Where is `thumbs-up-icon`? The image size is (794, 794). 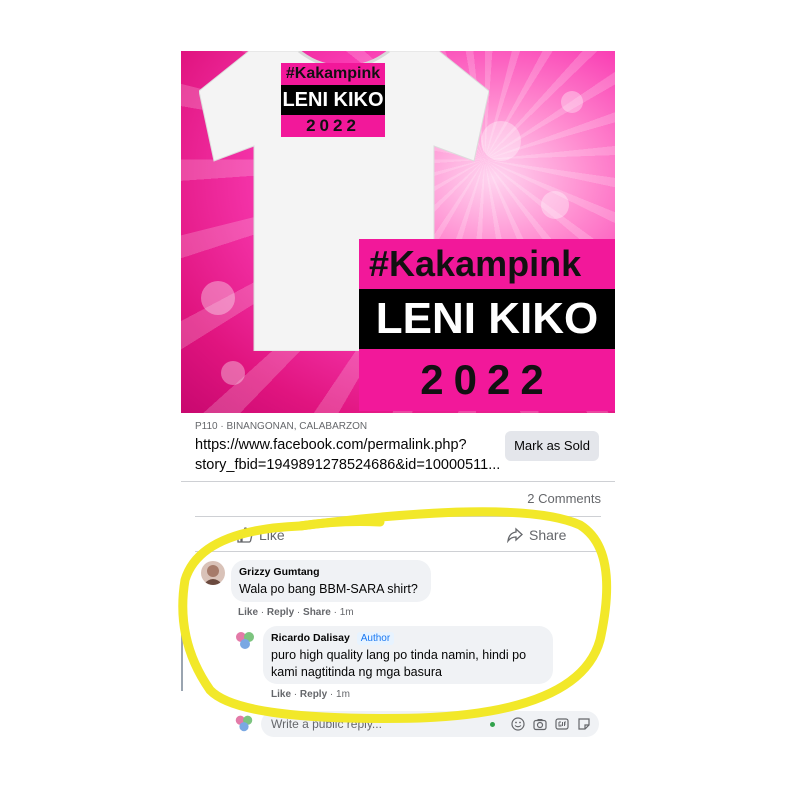
thumbs-up-icon is located at coordinates (245, 535).